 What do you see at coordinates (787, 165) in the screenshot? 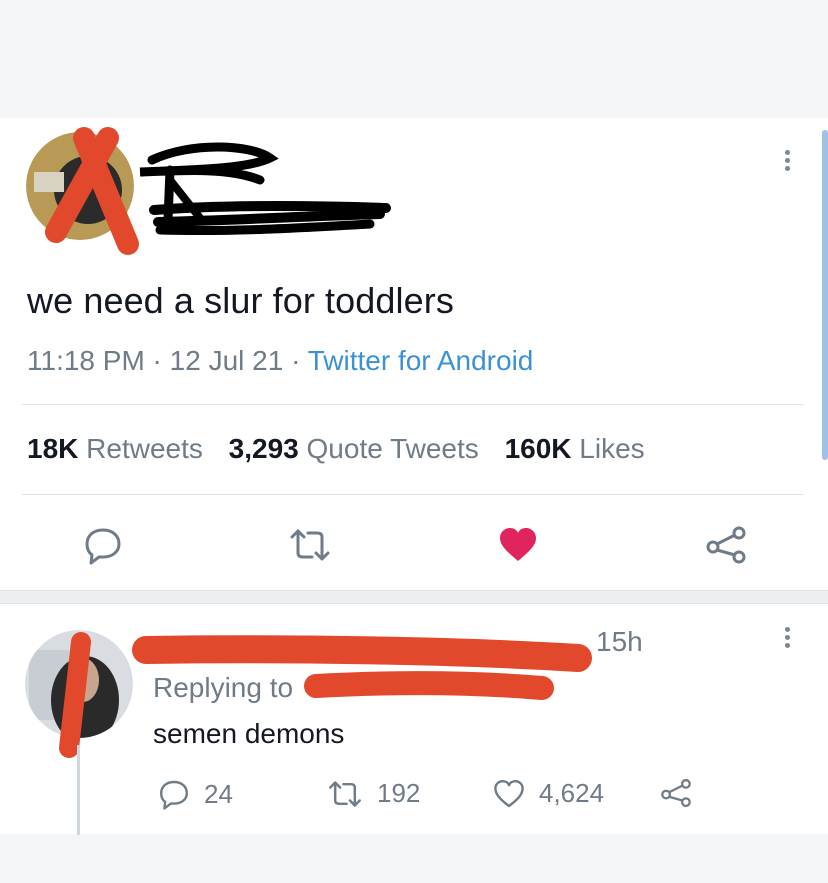
I see `more-options-icon` at bounding box center [787, 165].